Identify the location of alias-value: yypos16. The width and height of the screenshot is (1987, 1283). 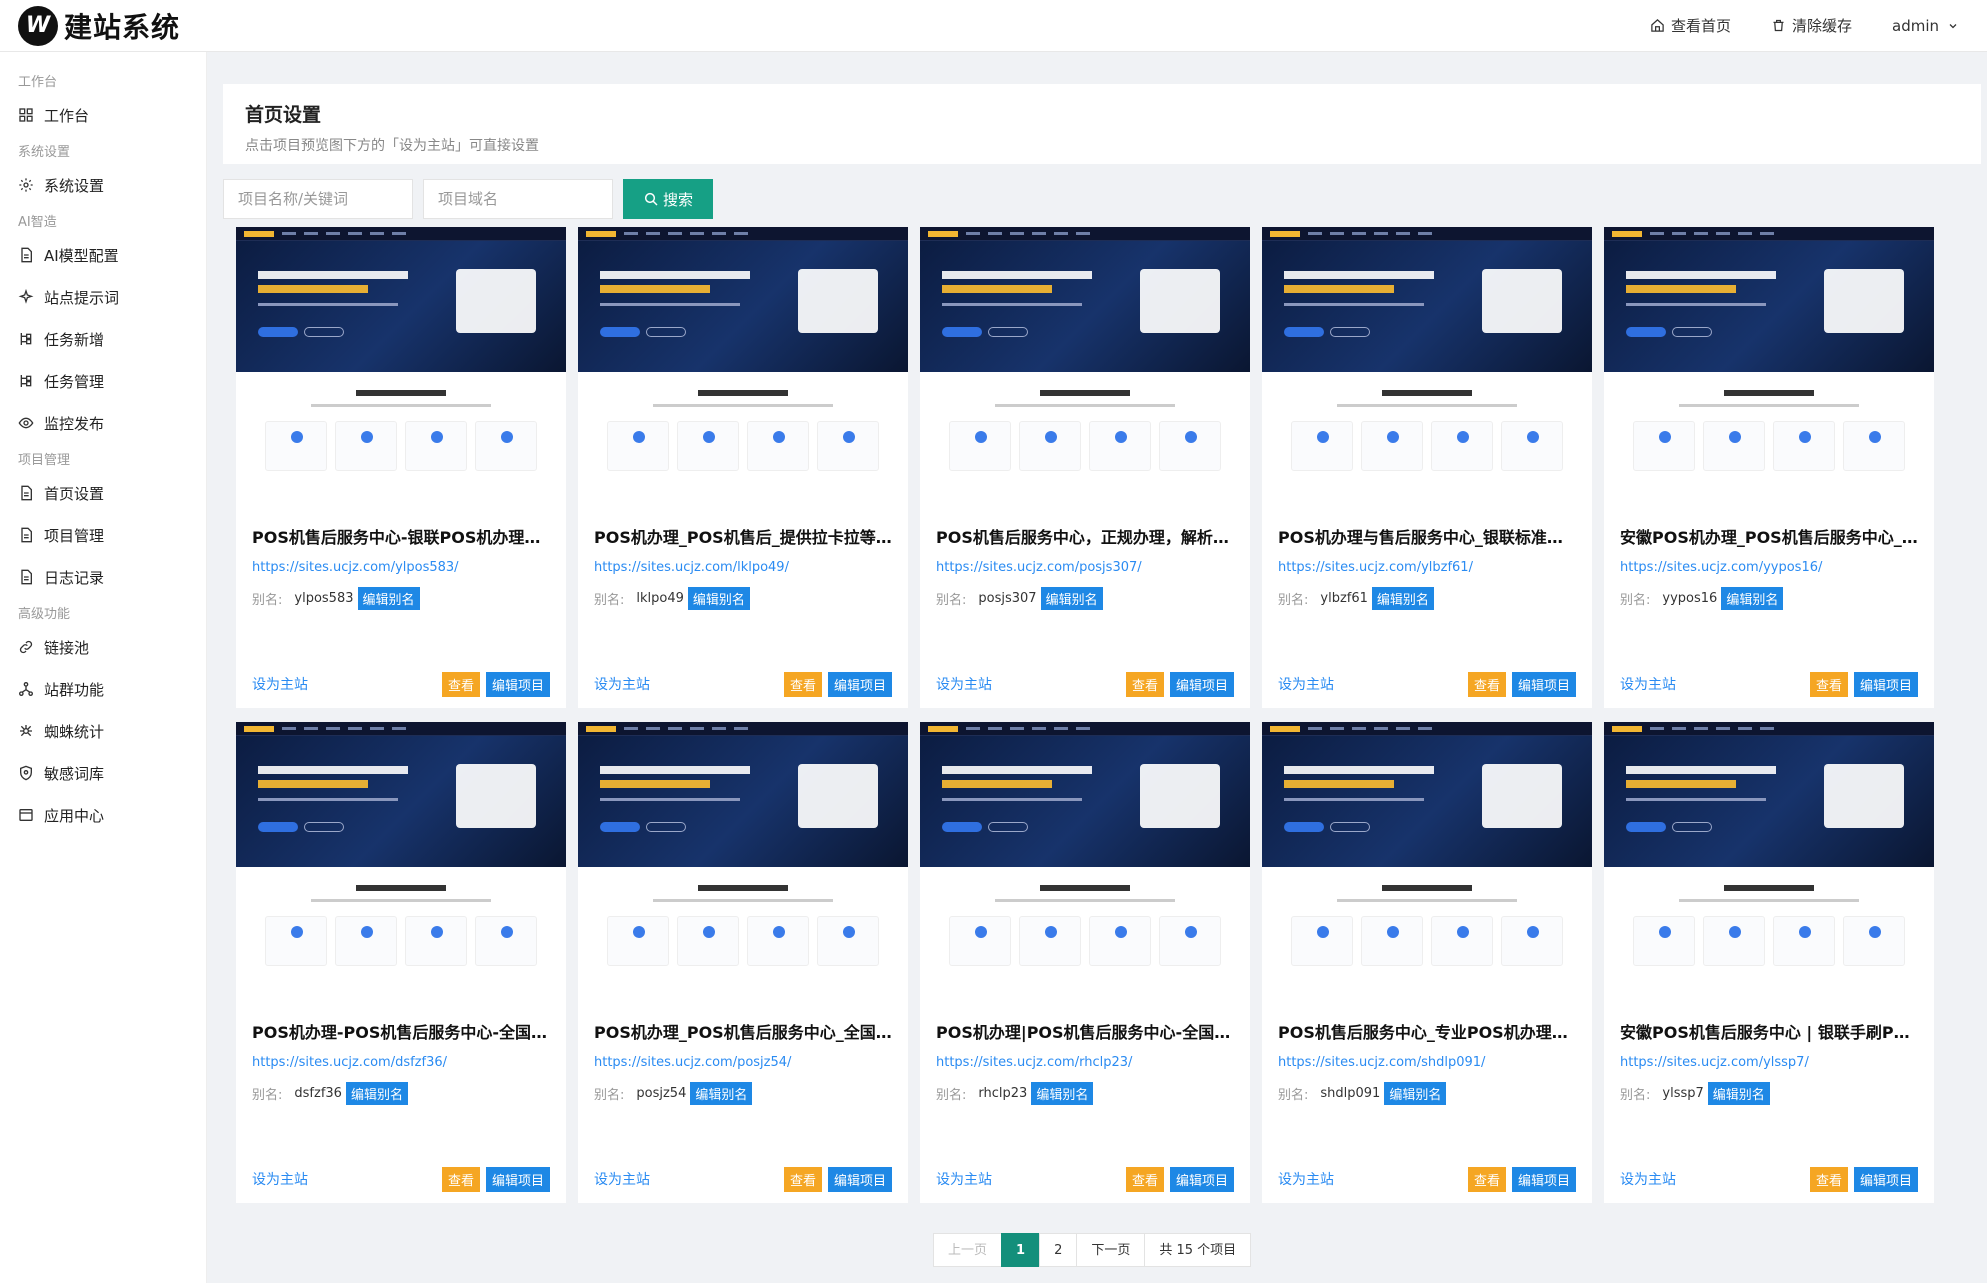
(1690, 598).